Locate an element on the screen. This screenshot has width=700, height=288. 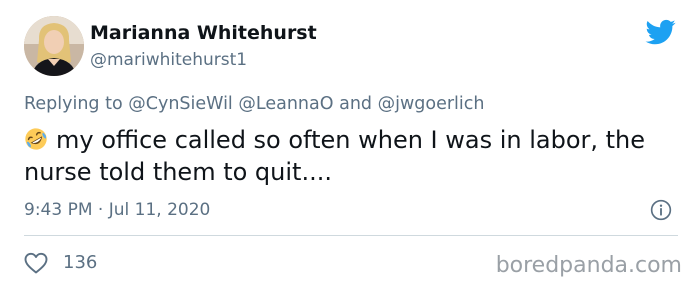
rolling-on-floor-laughing-emoji is located at coordinates (36, 139).